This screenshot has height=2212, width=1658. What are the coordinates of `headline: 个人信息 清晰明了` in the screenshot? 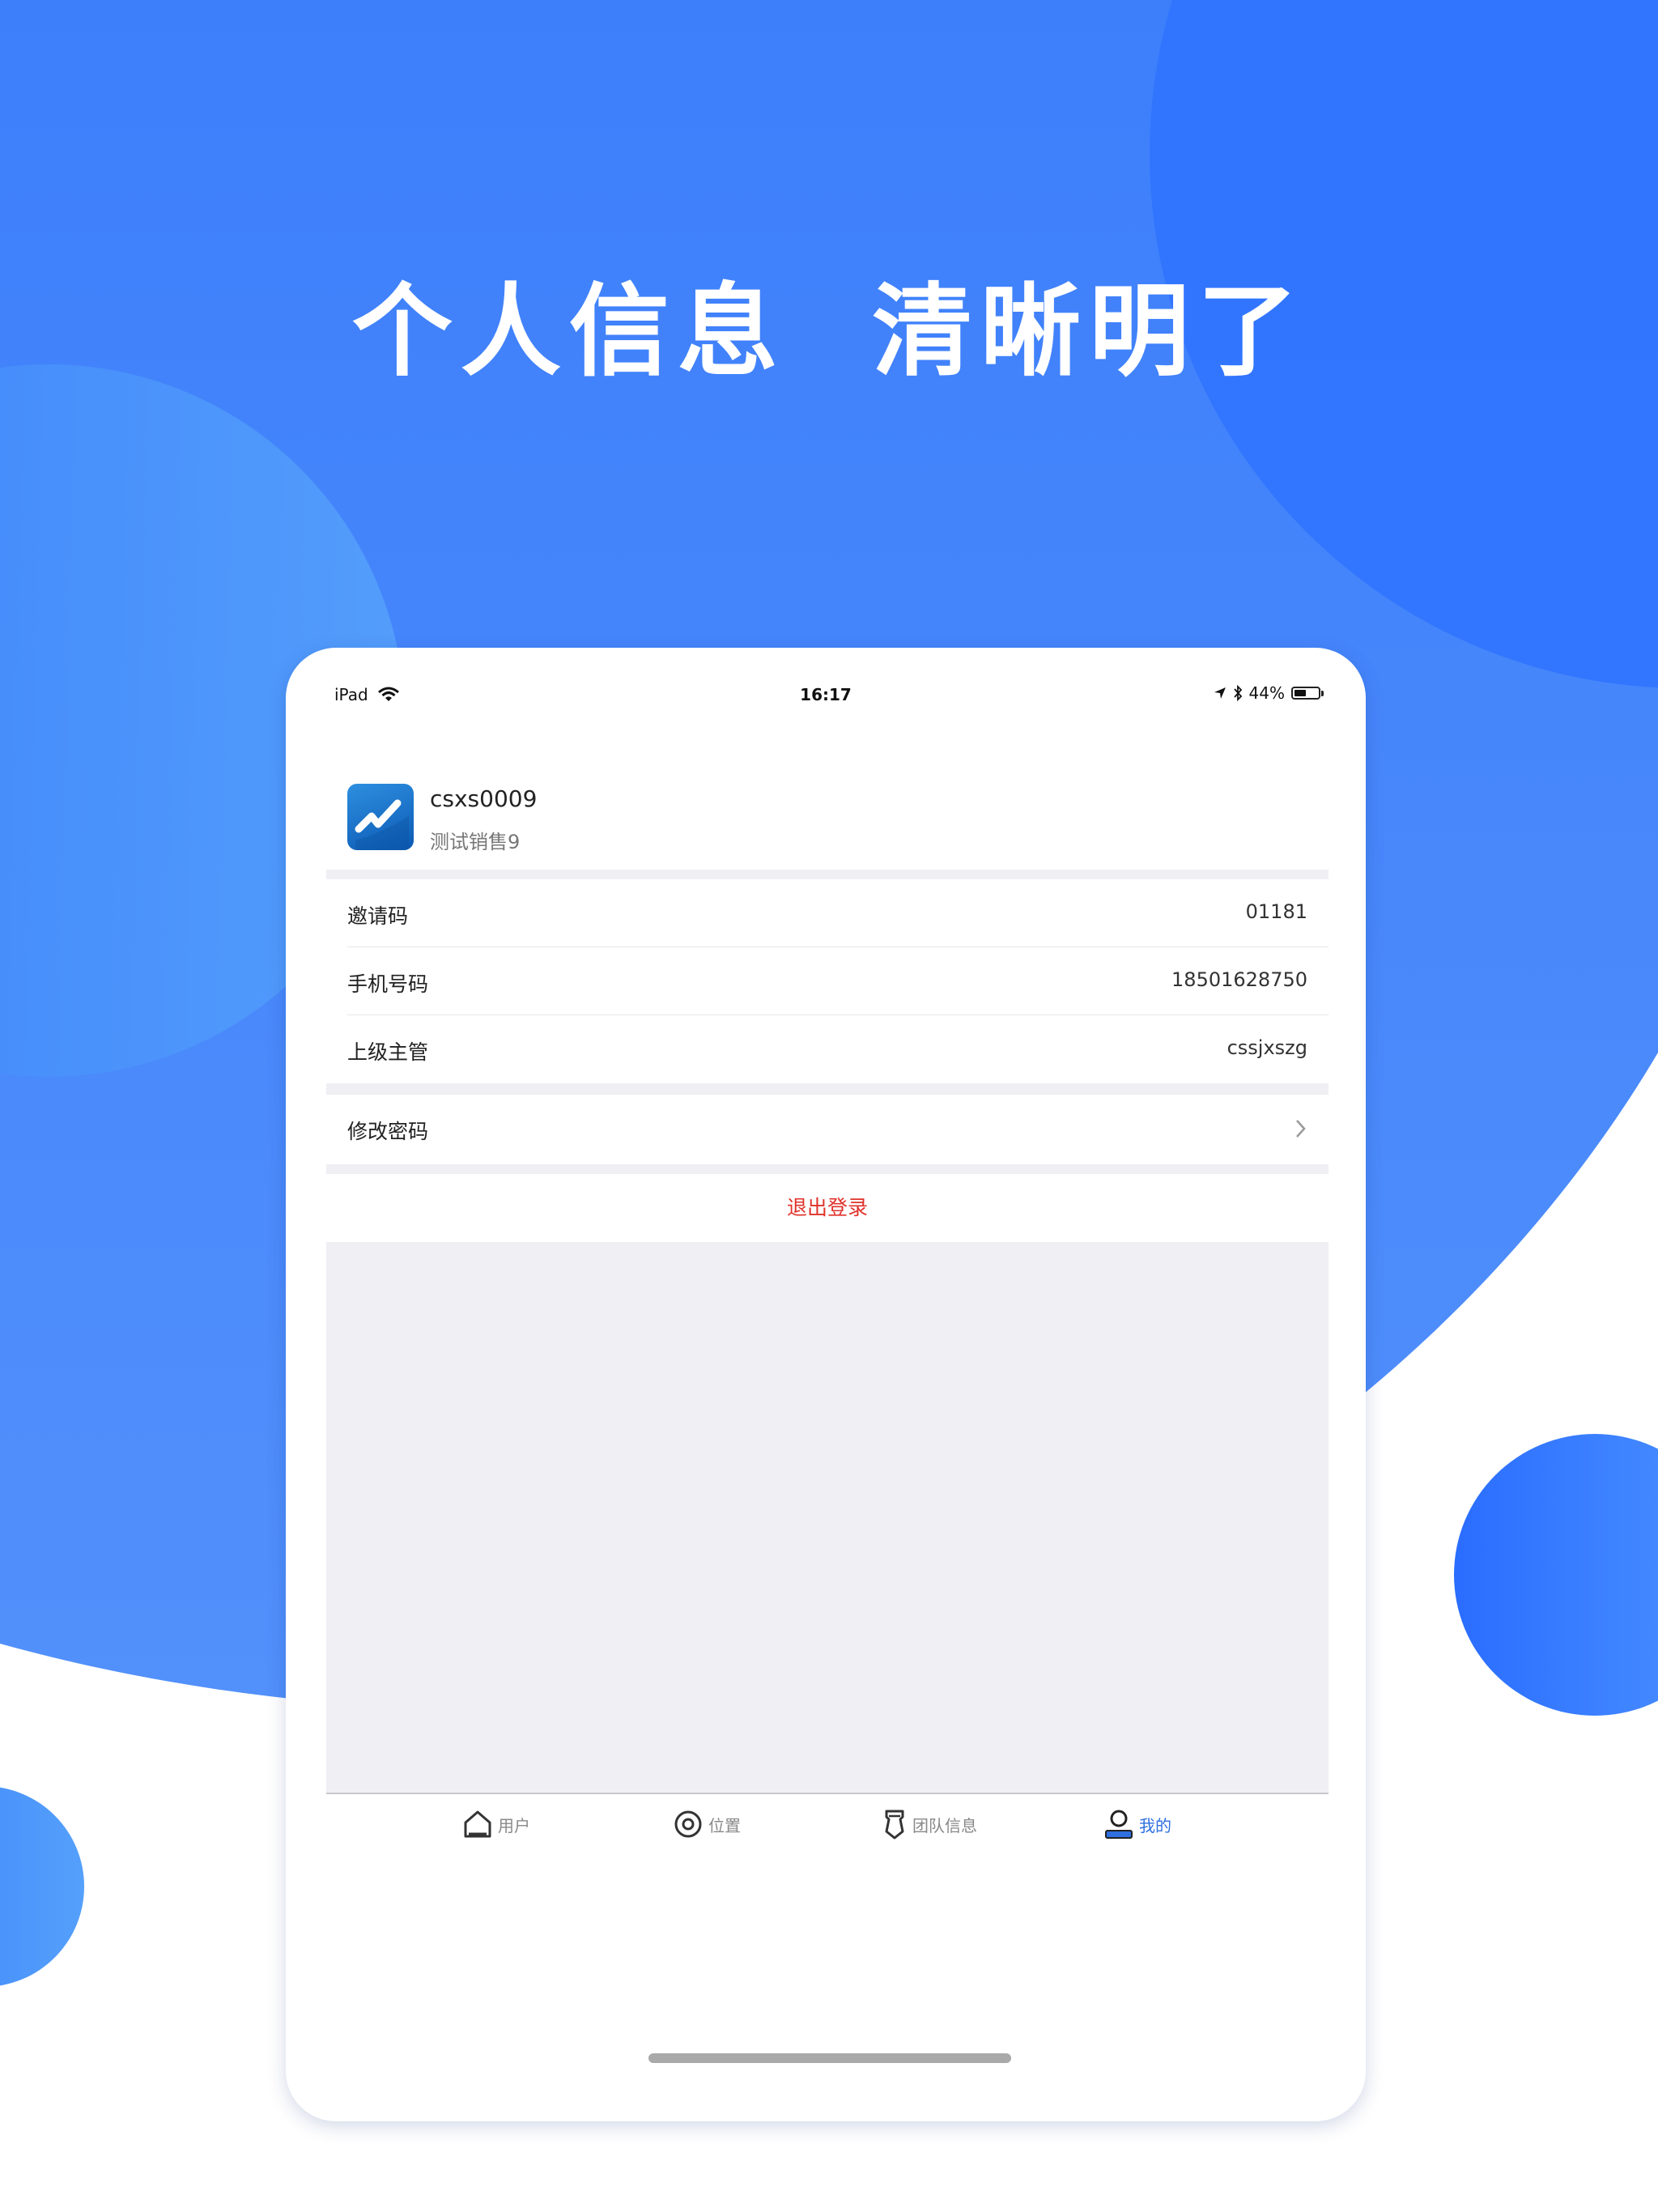 It's located at (829, 332).